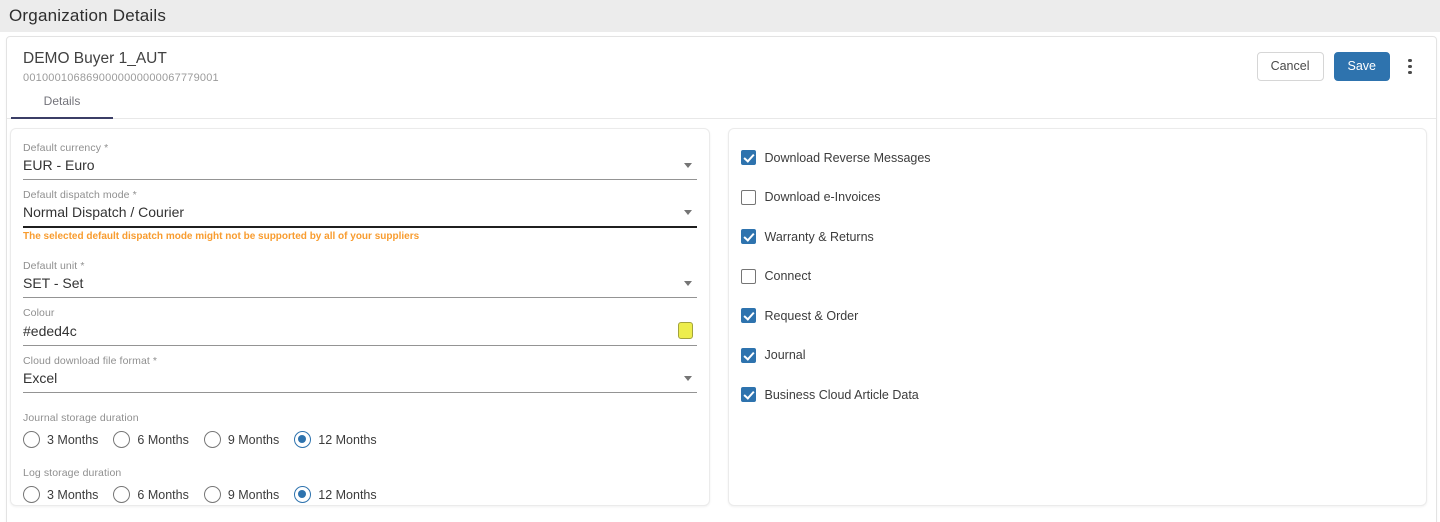  Describe the element at coordinates (335, 494) in the screenshot. I see `radio-log-12-months: 12 Months` at that location.